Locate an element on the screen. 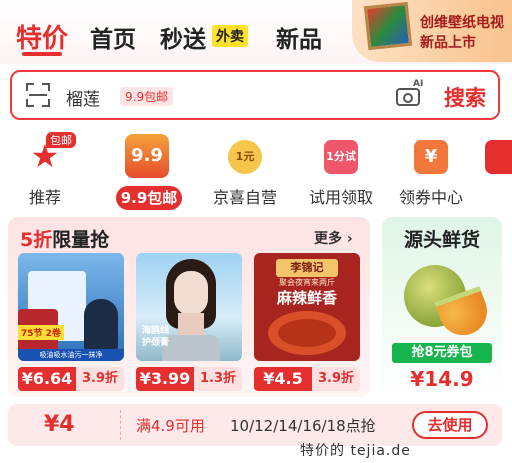  product-price: ¥4.5 is located at coordinates (283, 379).